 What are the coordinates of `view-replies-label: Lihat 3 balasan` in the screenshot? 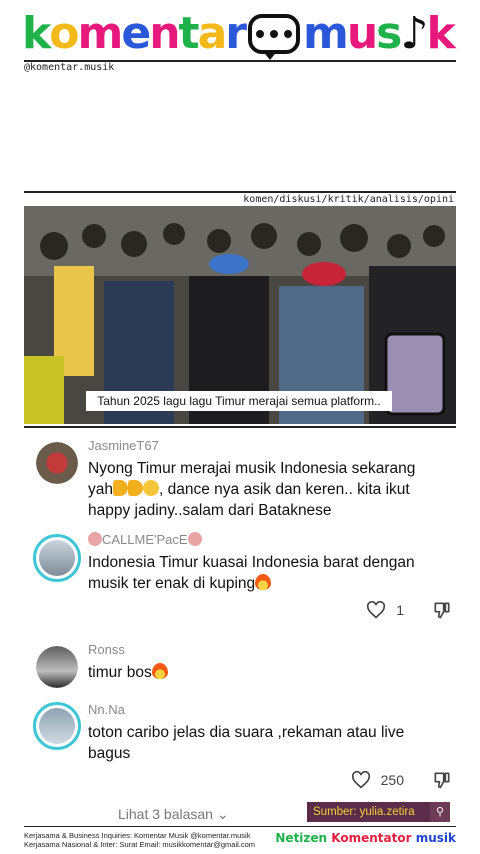 It's located at (165, 814).